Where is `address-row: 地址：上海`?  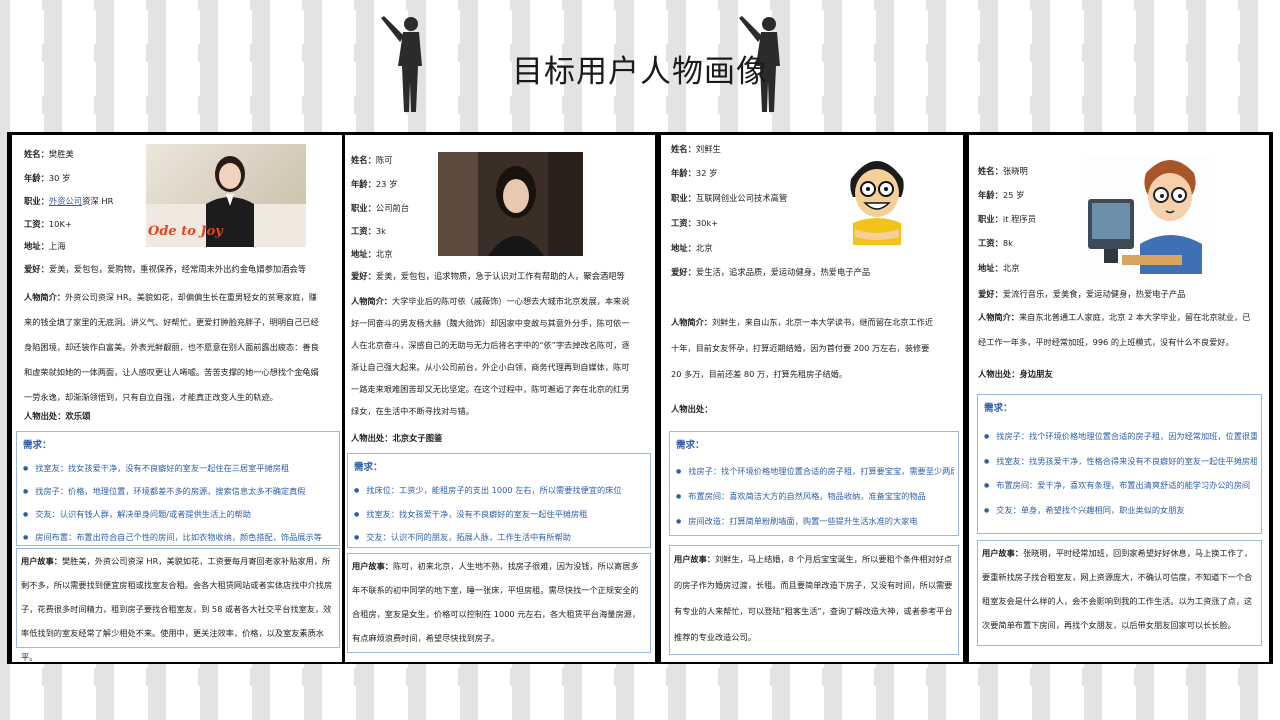 address-row: 地址：上海 is located at coordinates (45, 246).